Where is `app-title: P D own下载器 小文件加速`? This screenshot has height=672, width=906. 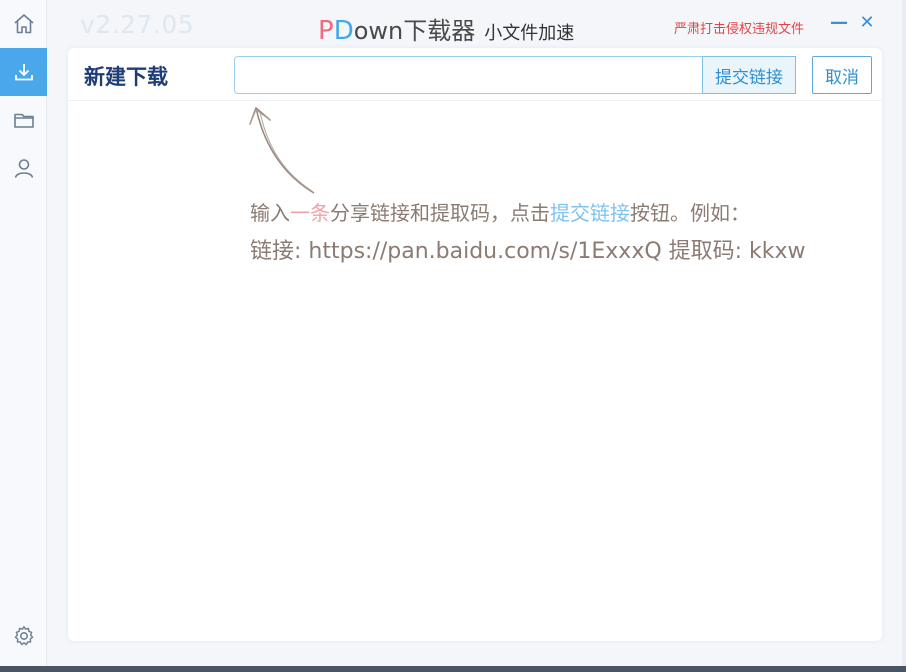
app-title: P D own下载器 小文件加速 is located at coordinates (446, 28).